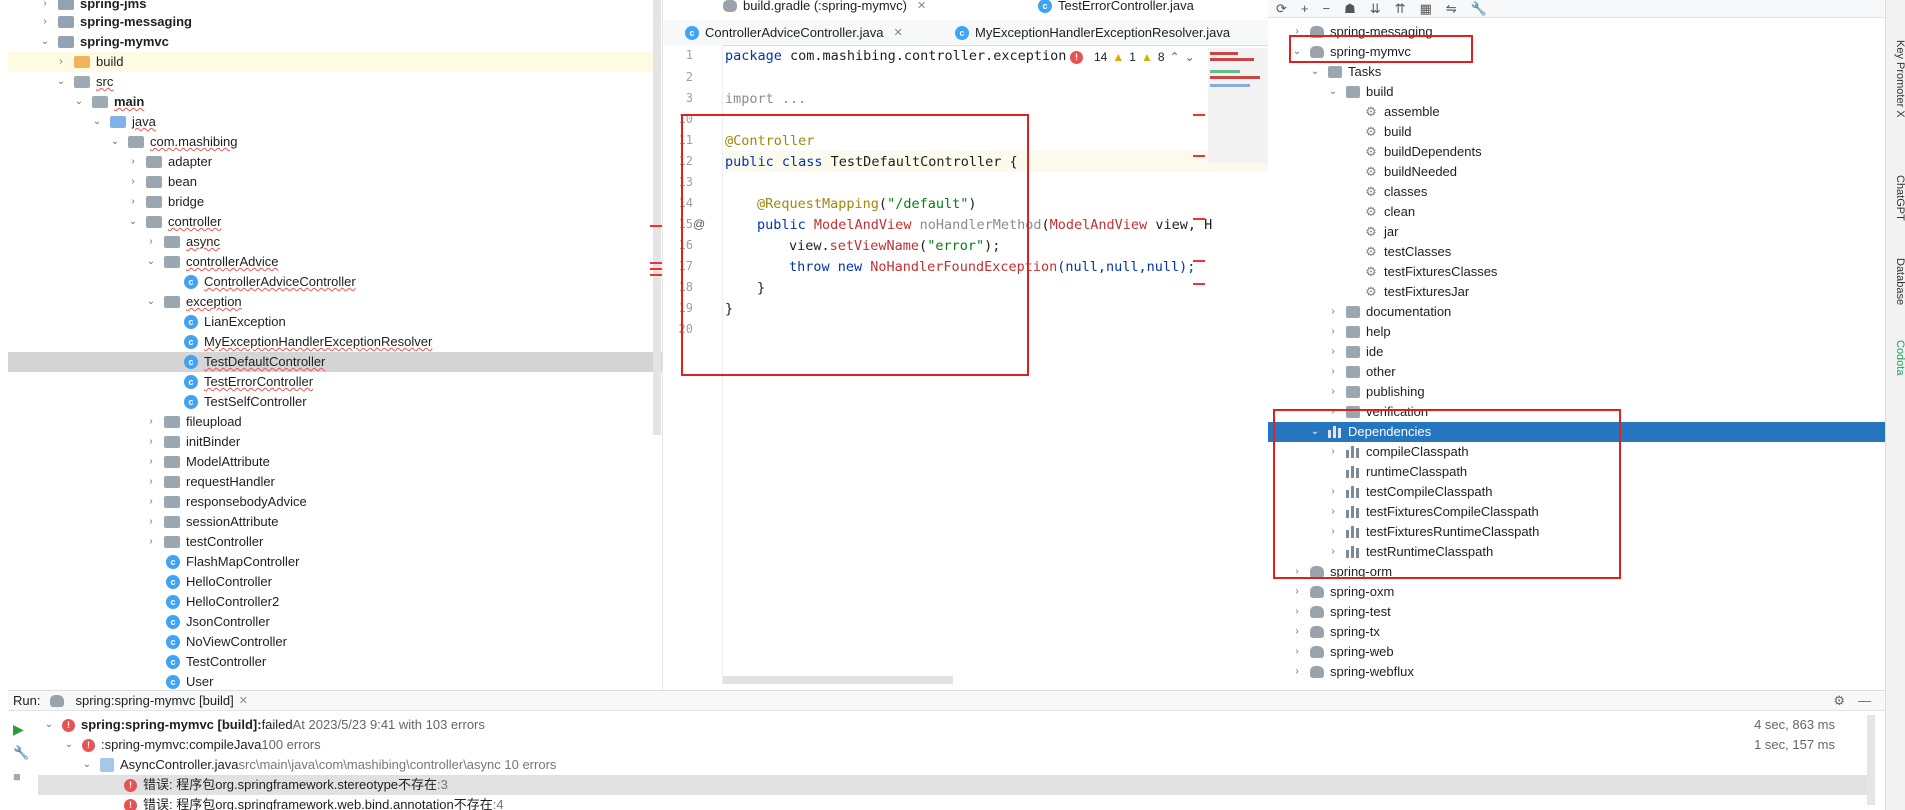  What do you see at coordinates (1426, 9) in the screenshot?
I see `group-icon: ▦` at bounding box center [1426, 9].